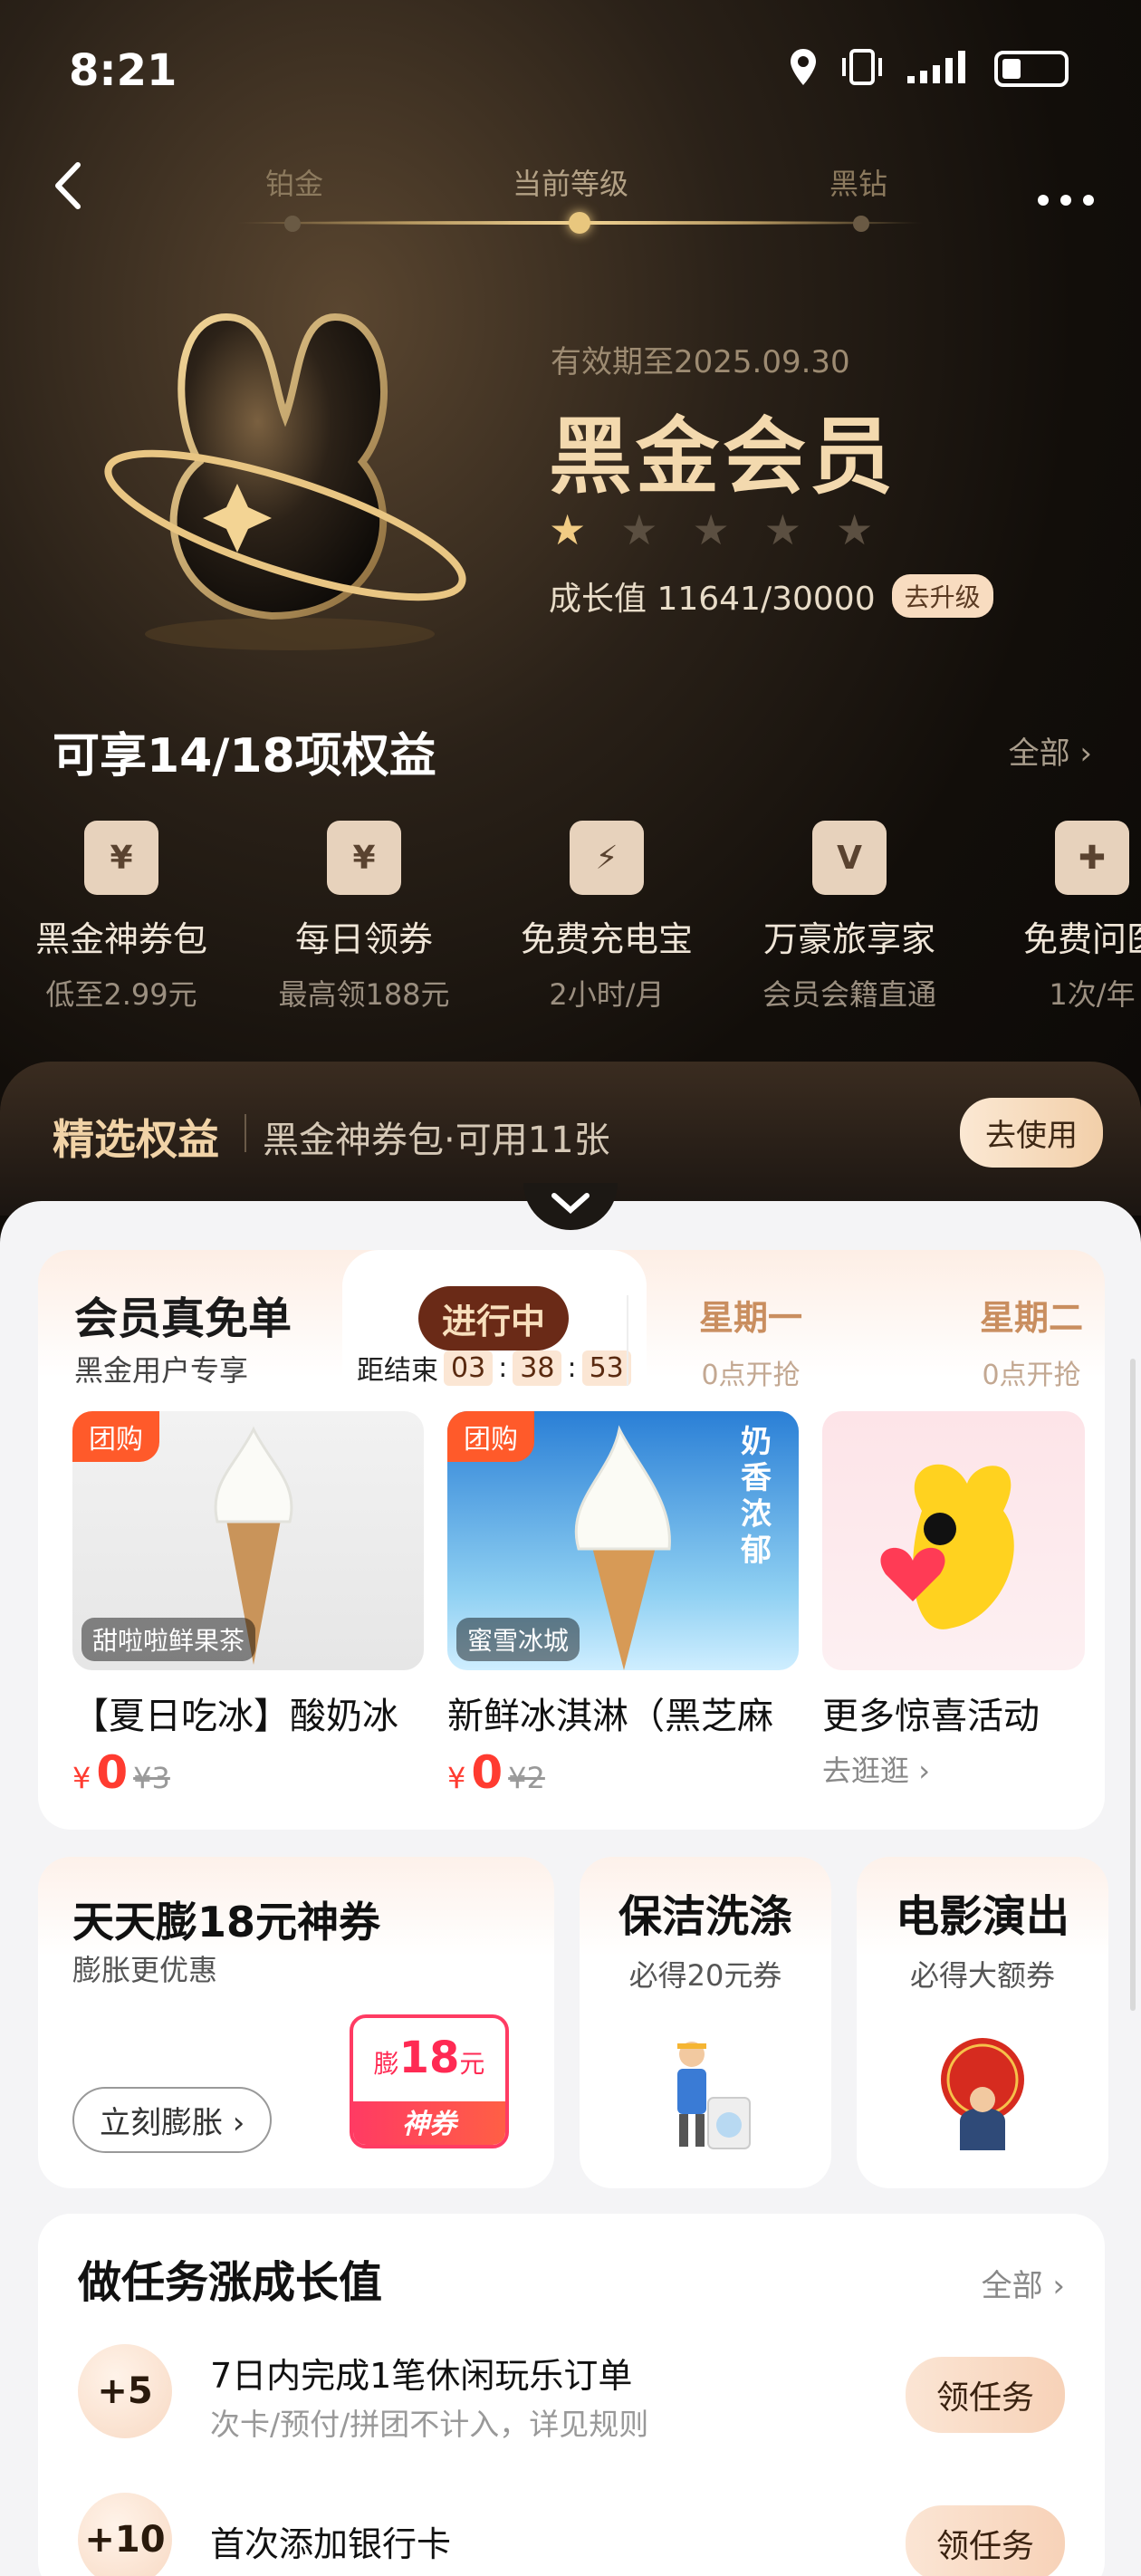 The image size is (1141, 2576). What do you see at coordinates (942, 596) in the screenshot?
I see `upgrade-button: 去升级` at bounding box center [942, 596].